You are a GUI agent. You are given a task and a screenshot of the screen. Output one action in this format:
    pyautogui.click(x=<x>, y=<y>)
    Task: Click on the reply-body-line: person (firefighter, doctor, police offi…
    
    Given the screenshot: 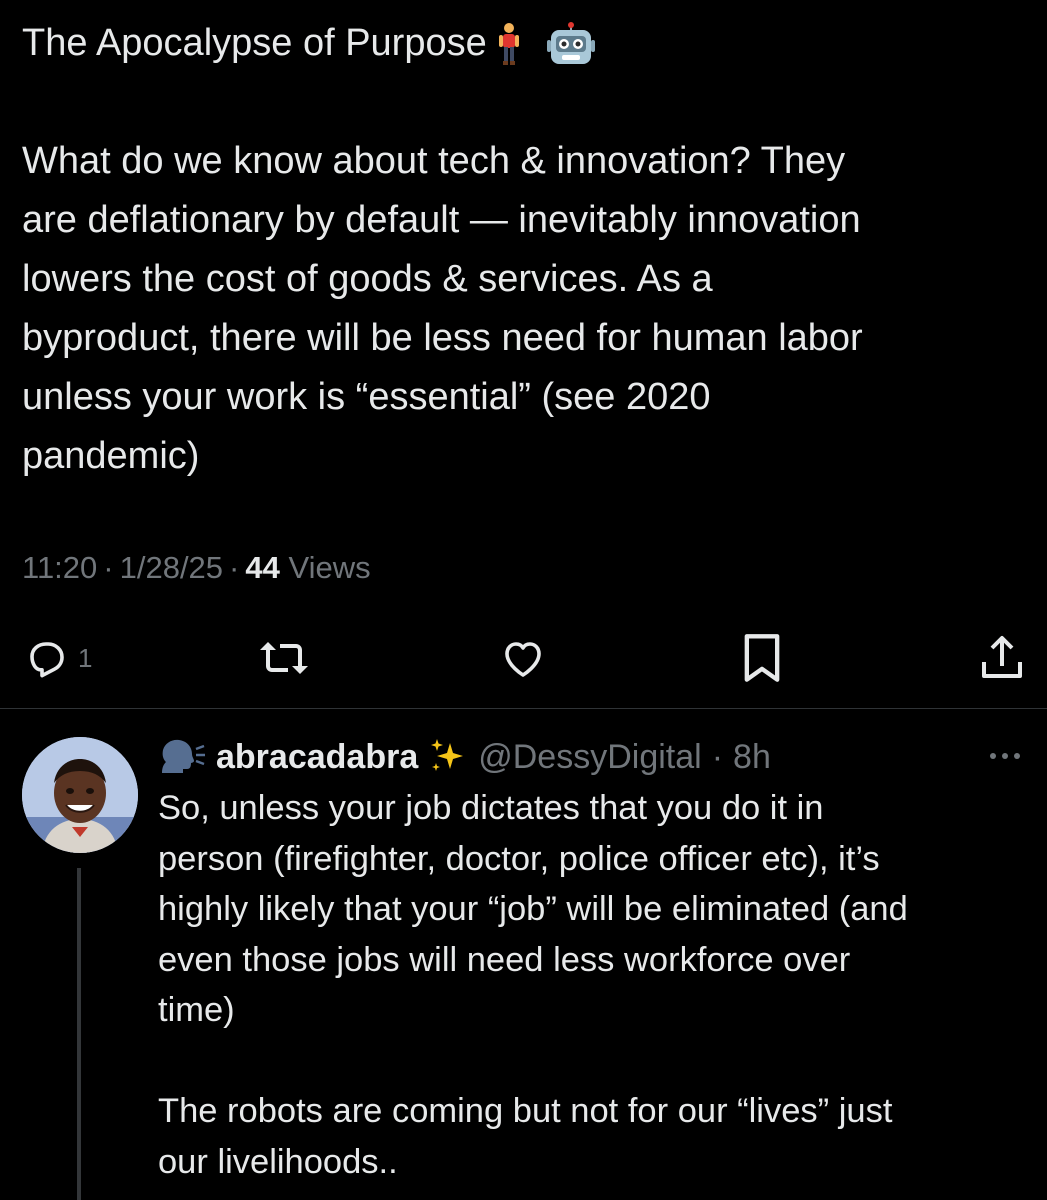 What is the action you would take?
    pyautogui.click(x=519, y=858)
    